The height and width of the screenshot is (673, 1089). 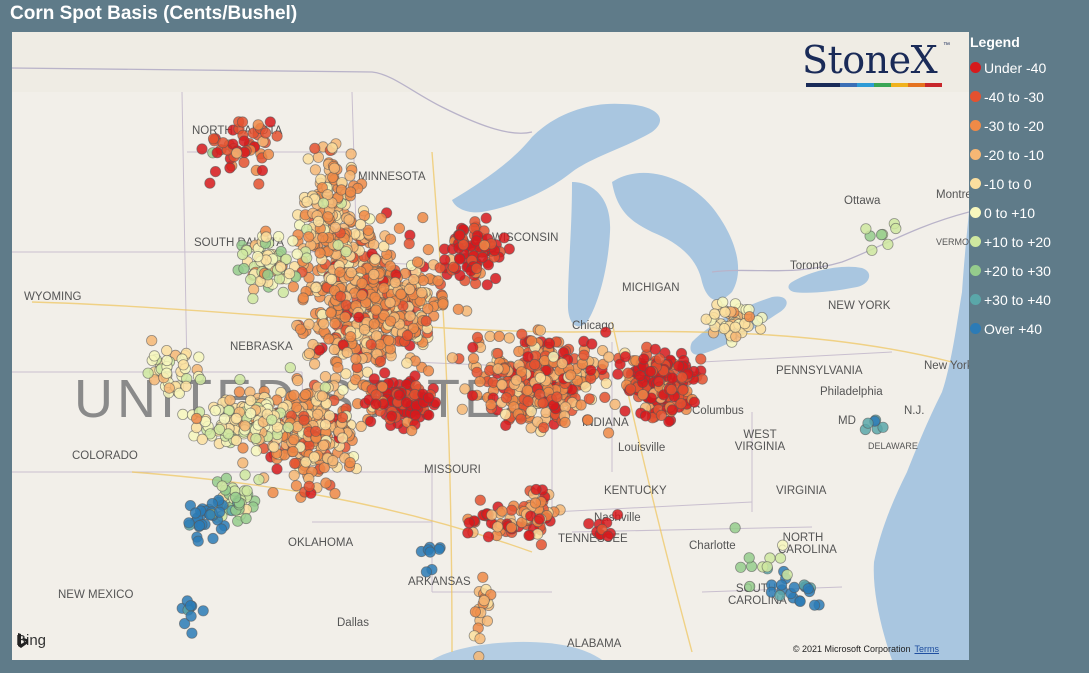 I want to click on legend-item: -30 to -20, so click(x=1027, y=125).